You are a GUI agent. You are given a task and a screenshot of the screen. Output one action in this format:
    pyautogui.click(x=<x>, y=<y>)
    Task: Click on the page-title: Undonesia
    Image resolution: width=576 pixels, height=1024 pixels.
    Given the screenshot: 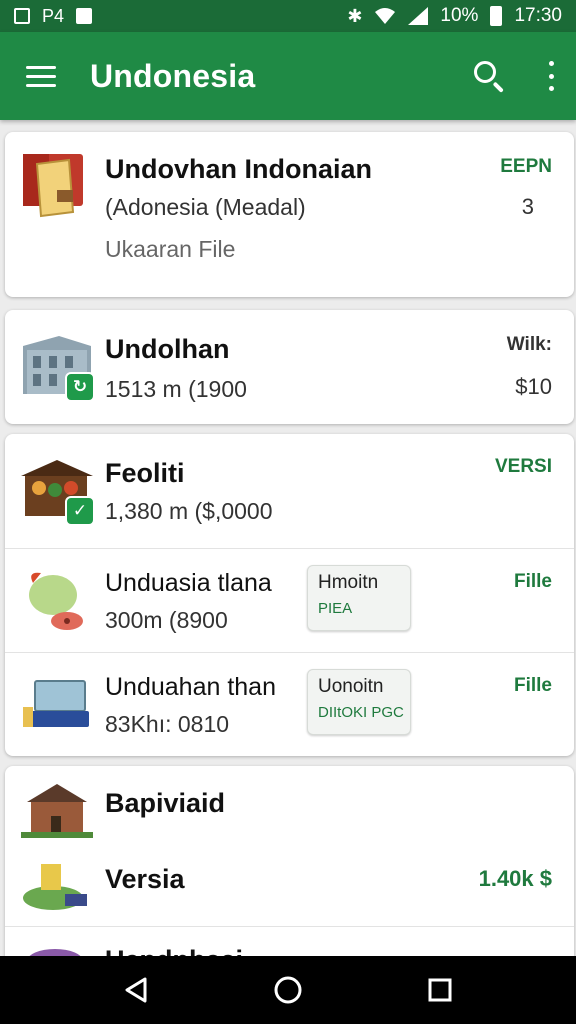 What is the action you would take?
    pyautogui.click(x=173, y=75)
    